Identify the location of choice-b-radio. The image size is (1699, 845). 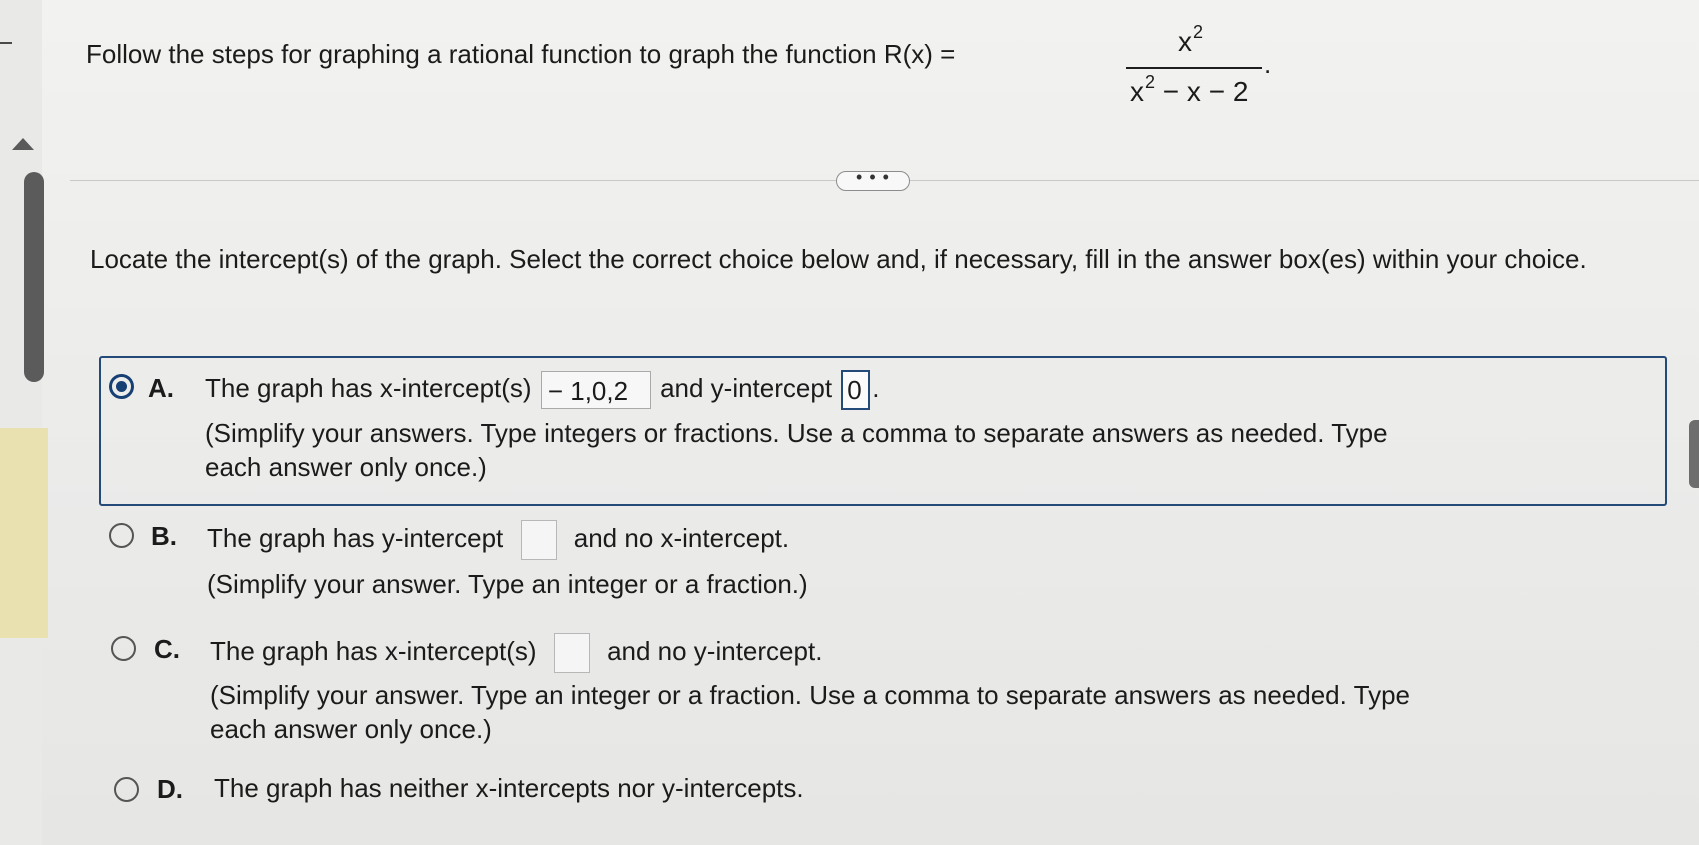
(121, 535).